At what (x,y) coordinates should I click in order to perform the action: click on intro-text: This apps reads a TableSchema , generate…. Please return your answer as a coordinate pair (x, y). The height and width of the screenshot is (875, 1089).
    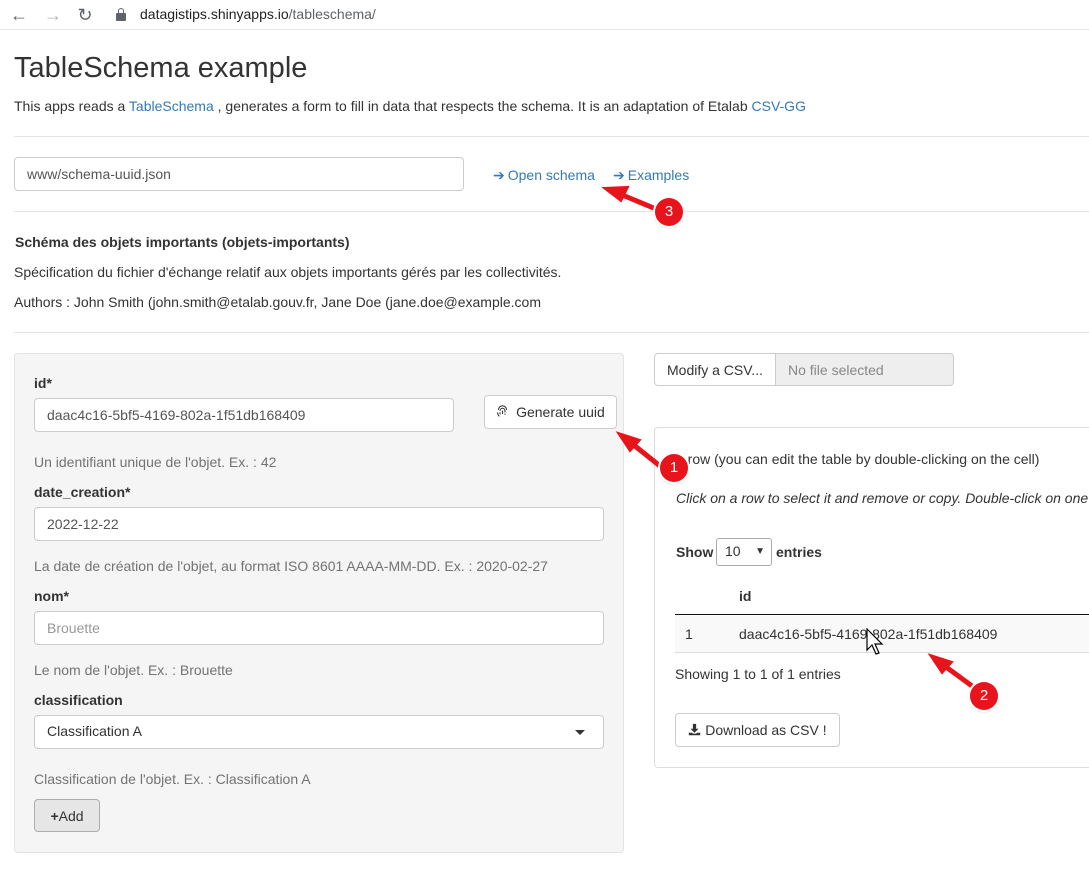
    Looking at the image, I should click on (410, 106).